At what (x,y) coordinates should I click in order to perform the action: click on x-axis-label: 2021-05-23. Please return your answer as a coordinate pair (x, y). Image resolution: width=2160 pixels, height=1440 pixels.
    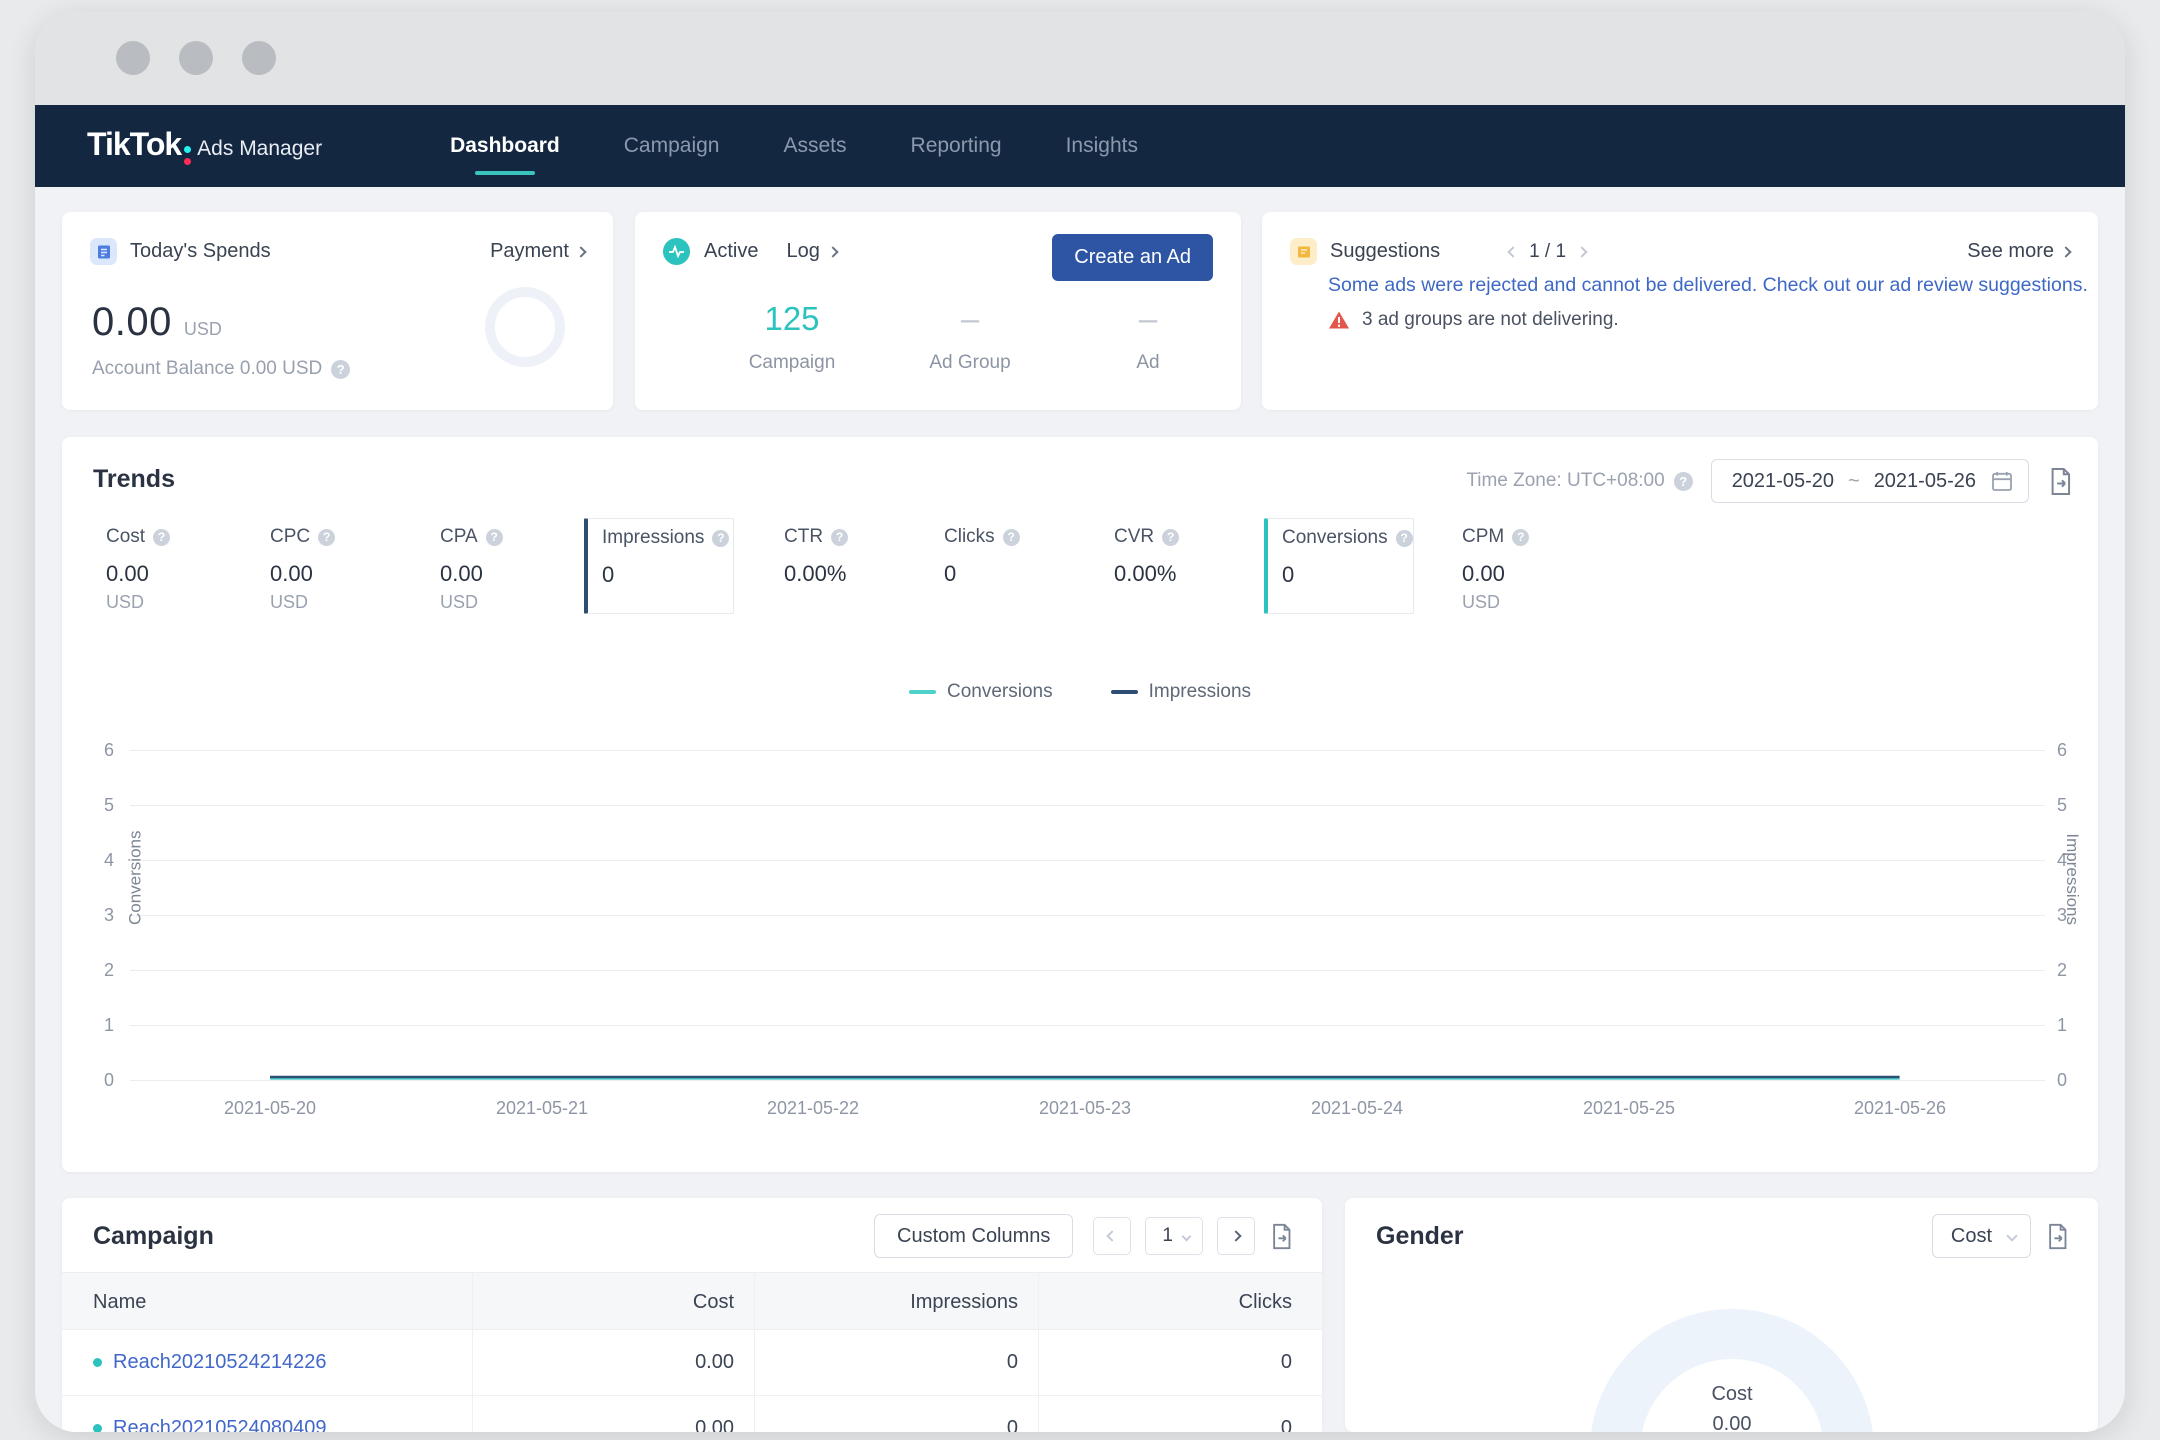
    Looking at the image, I should click on (1085, 1108).